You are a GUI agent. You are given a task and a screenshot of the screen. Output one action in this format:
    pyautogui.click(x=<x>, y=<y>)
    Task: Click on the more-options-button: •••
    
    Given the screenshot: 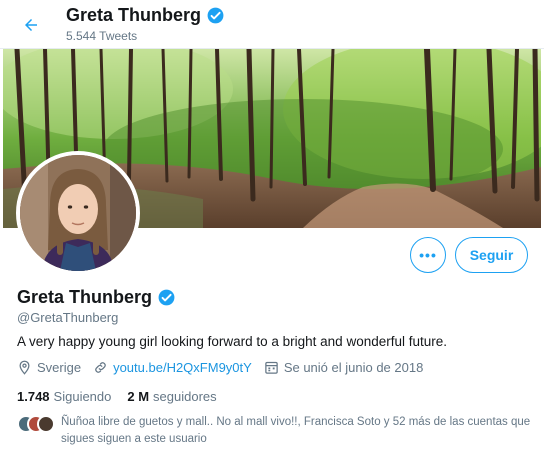 What is the action you would take?
    pyautogui.click(x=428, y=255)
    